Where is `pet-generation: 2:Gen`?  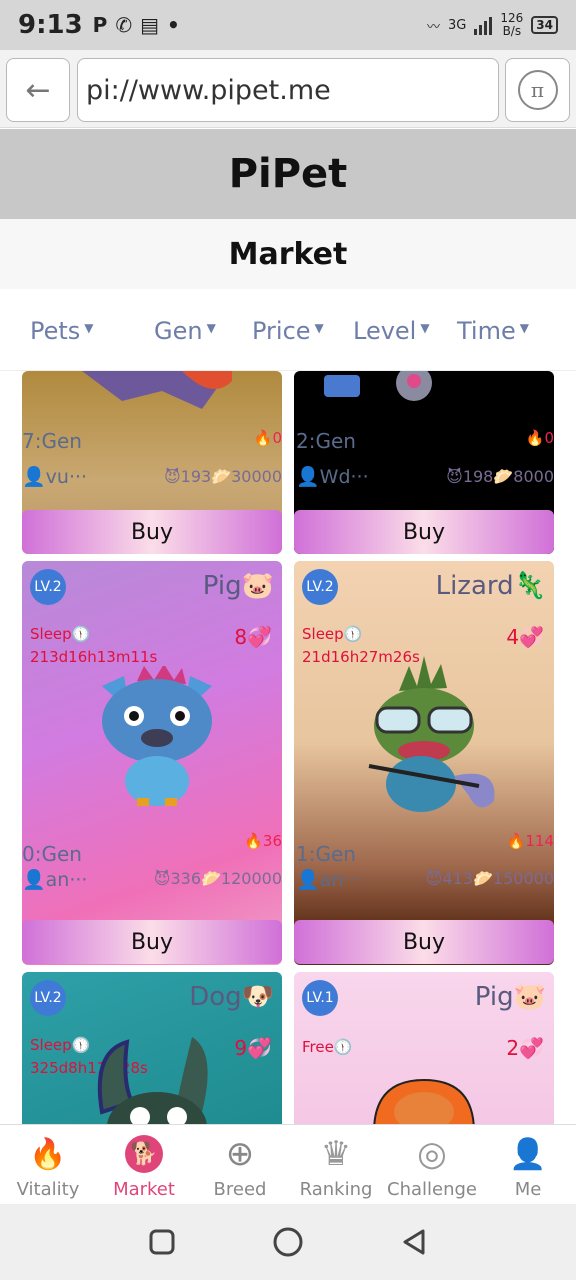 pet-generation: 2:Gen is located at coordinates (326, 441).